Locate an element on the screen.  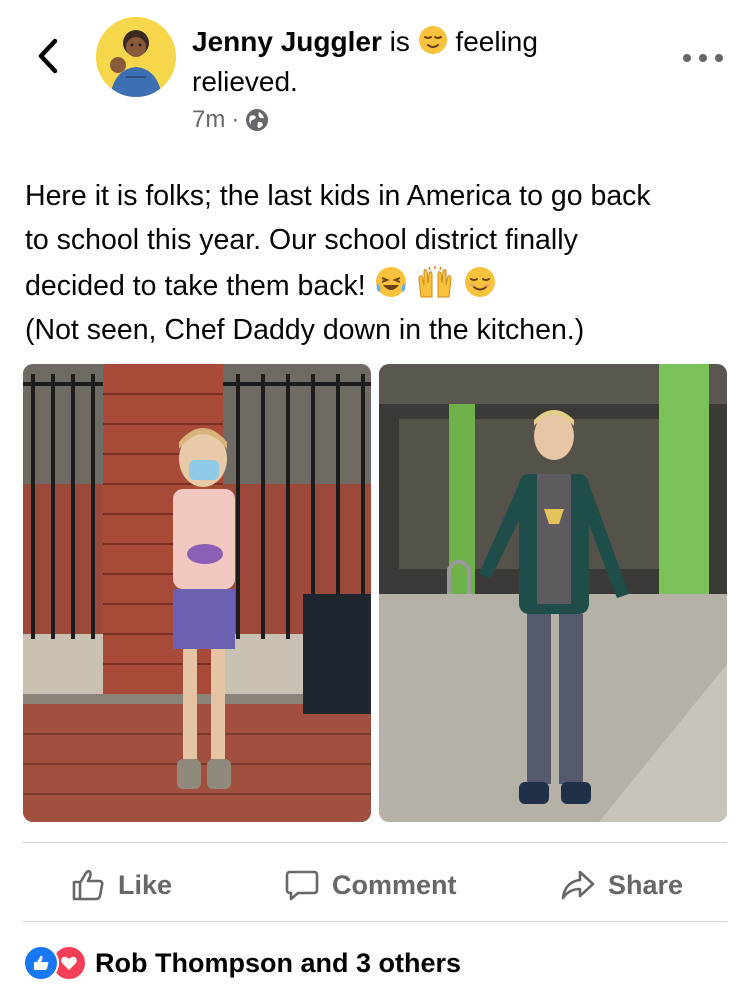
chevron-left-icon is located at coordinates (48, 56).